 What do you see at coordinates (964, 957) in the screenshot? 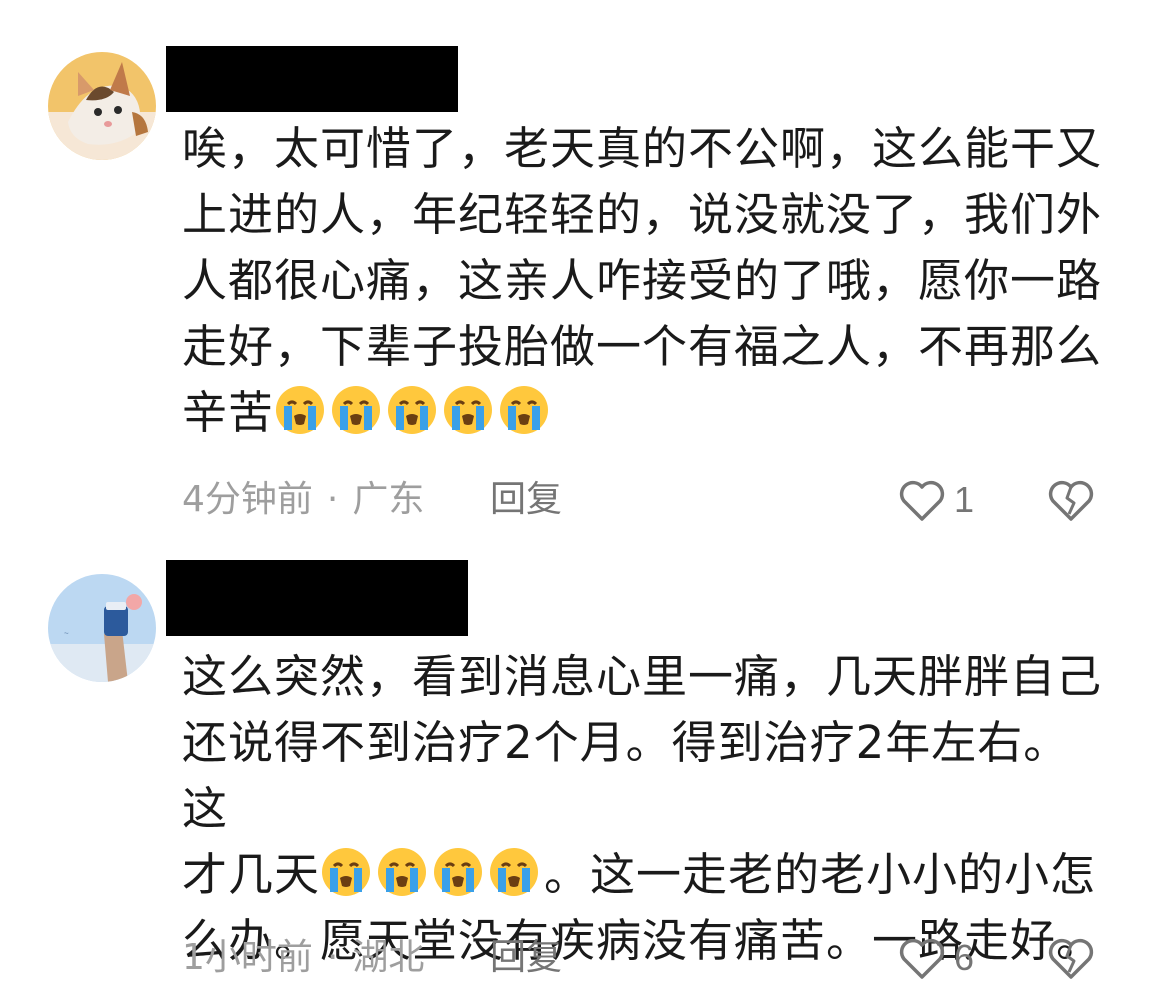
I see `like-count: 6` at bounding box center [964, 957].